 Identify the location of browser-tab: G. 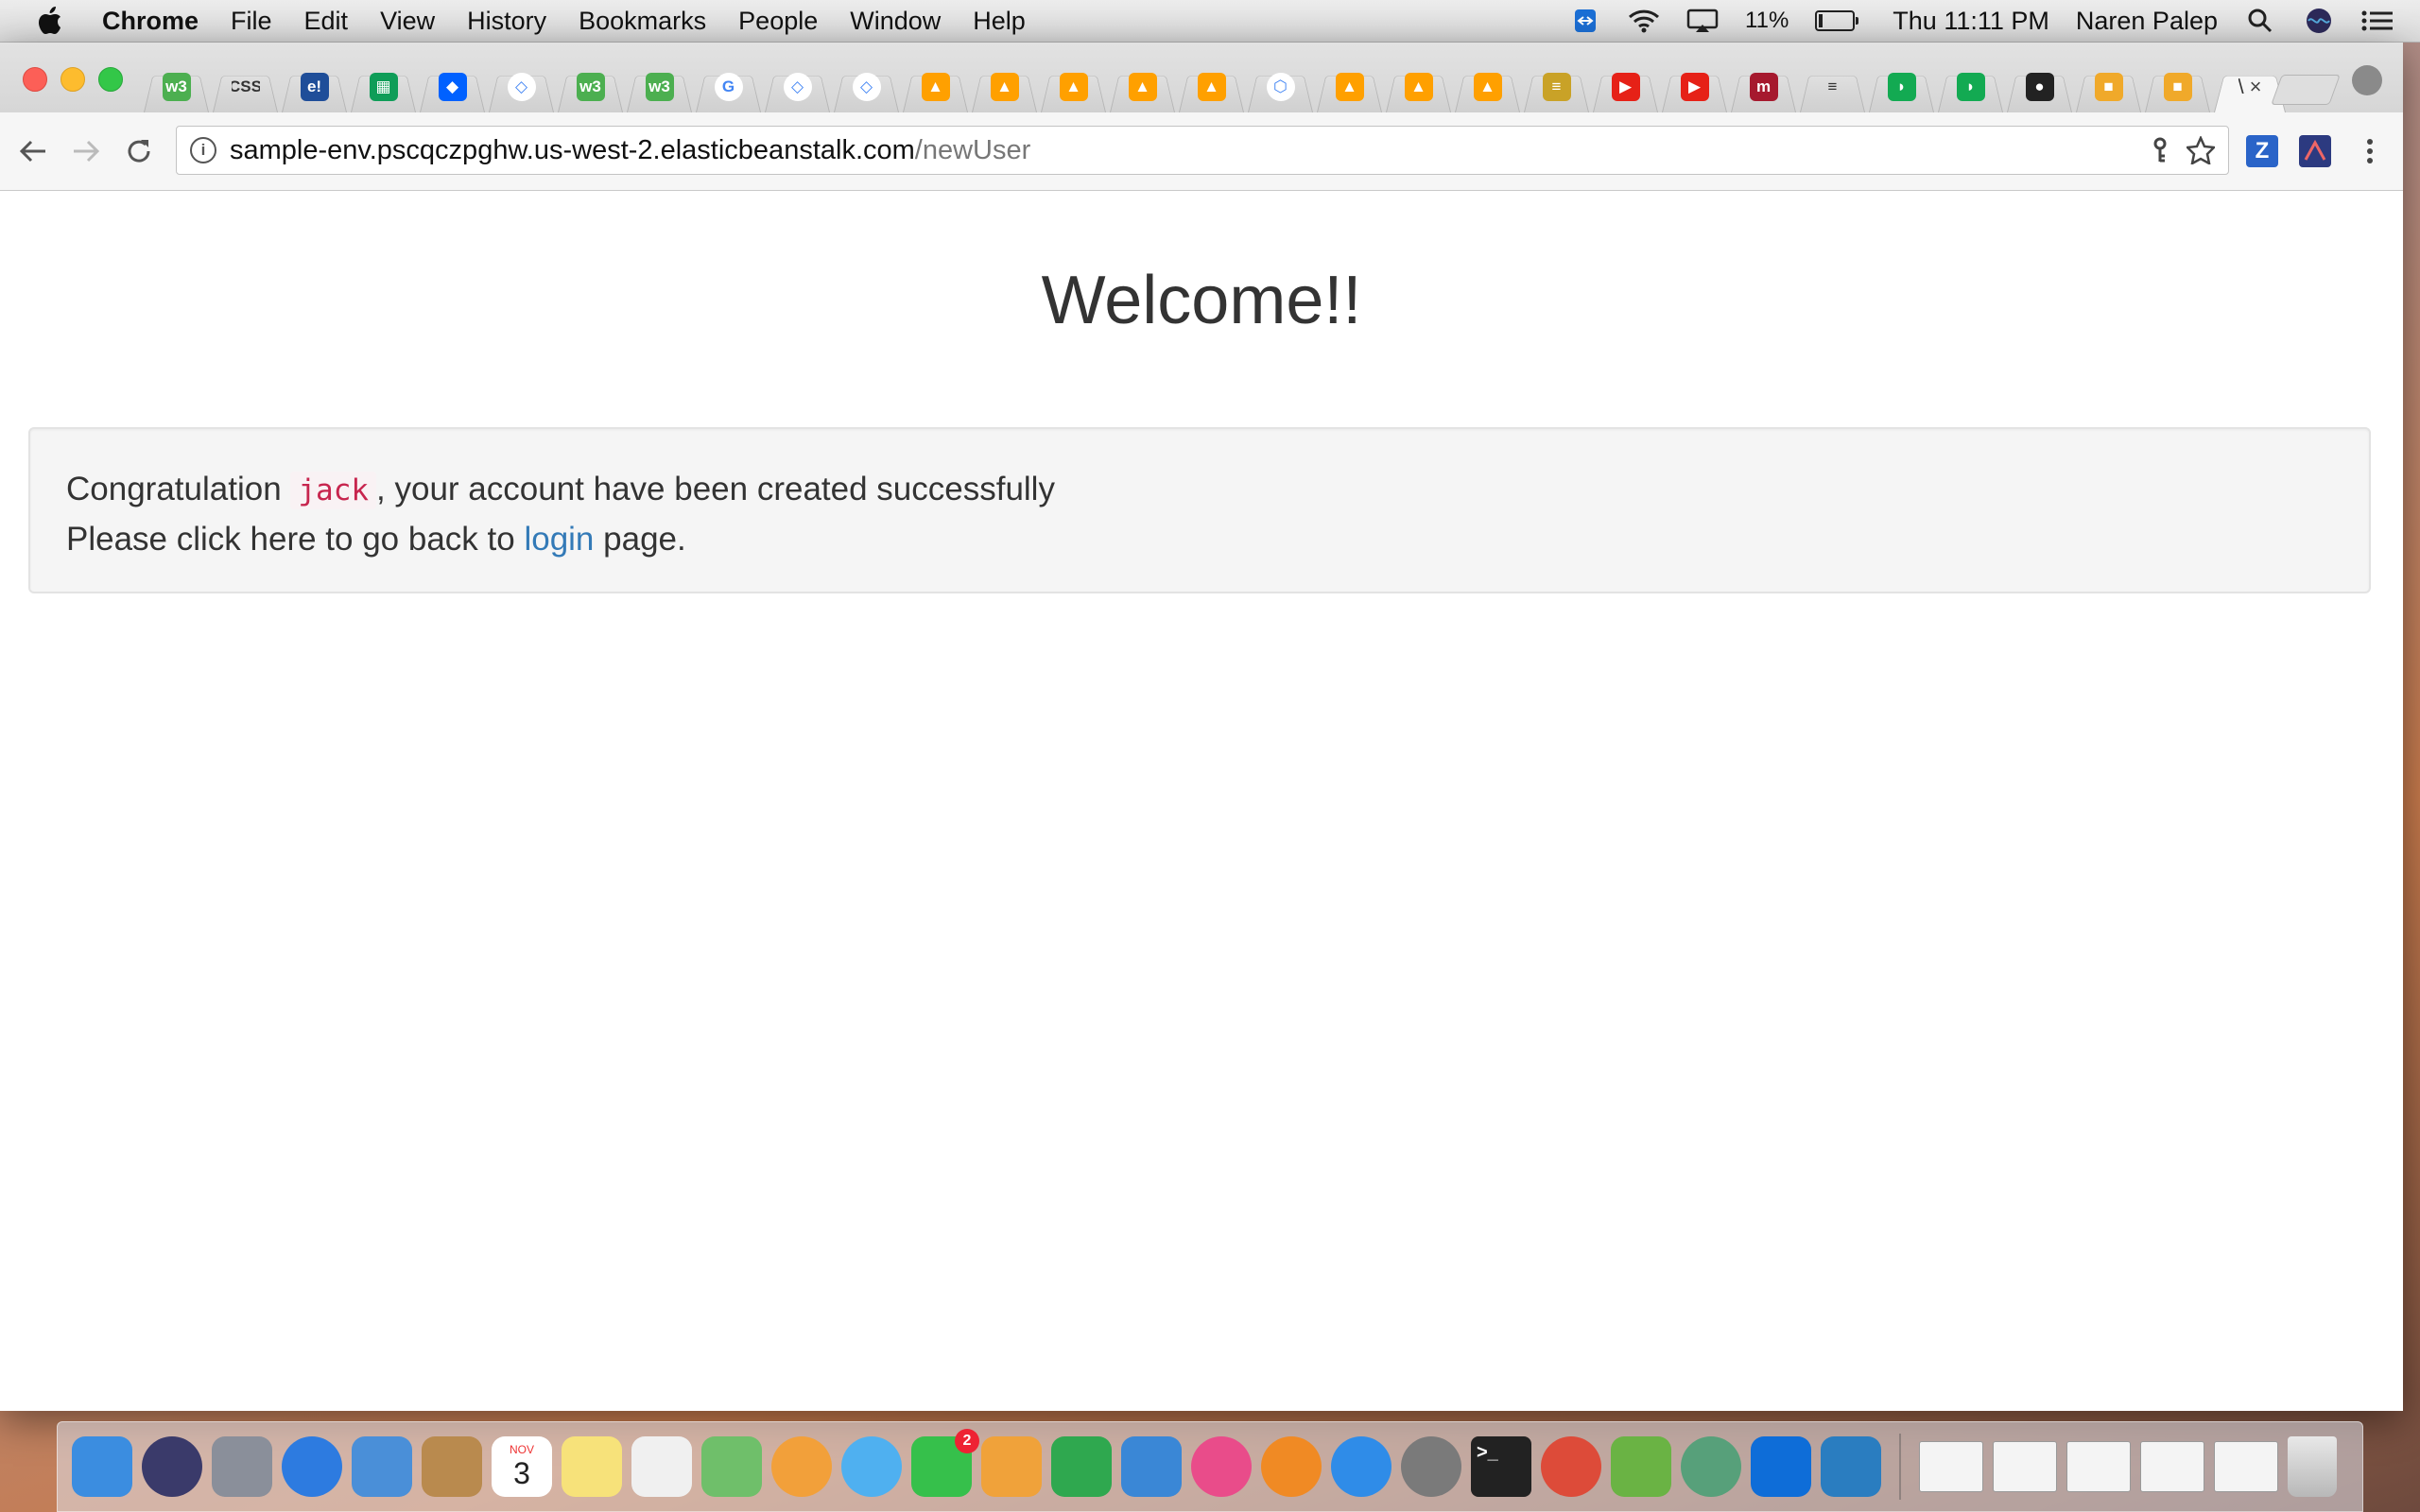
(728, 86).